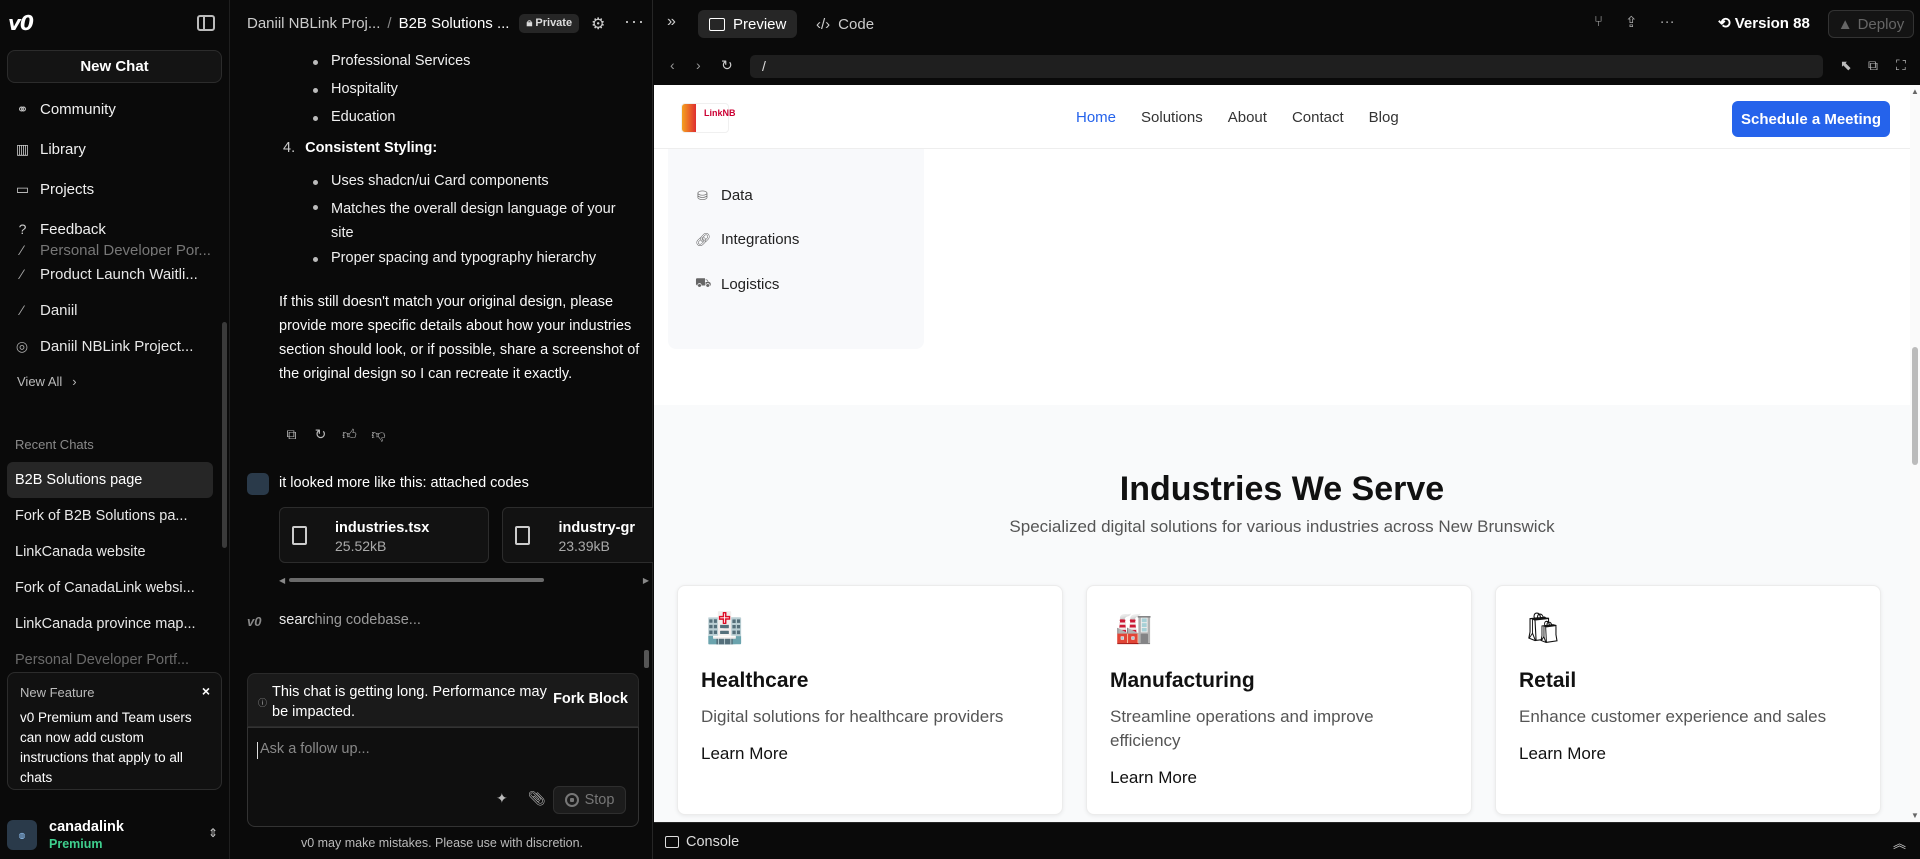 The width and height of the screenshot is (1920, 859). What do you see at coordinates (748, 24) in the screenshot?
I see `tab-preview: Preview` at bounding box center [748, 24].